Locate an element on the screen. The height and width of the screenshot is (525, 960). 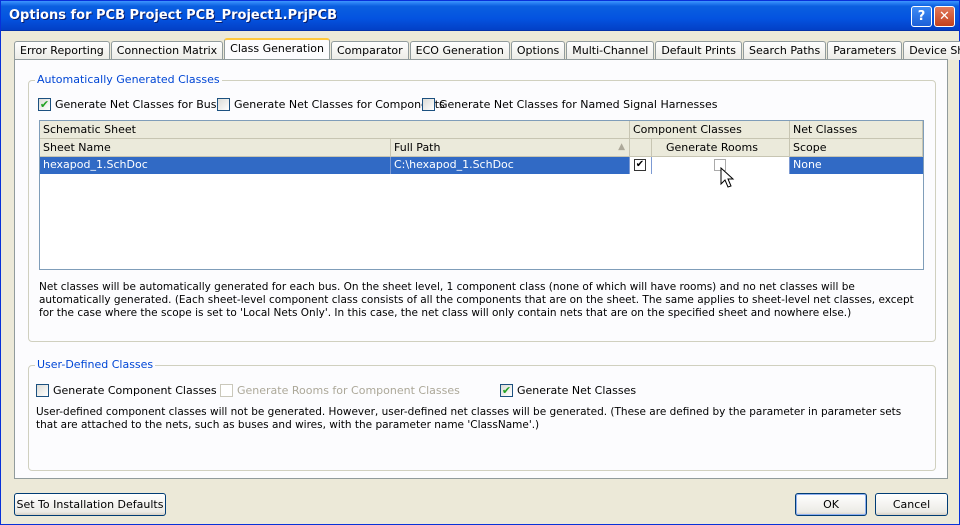
tab-eco-generation: ECO Generation is located at coordinates (459, 50).